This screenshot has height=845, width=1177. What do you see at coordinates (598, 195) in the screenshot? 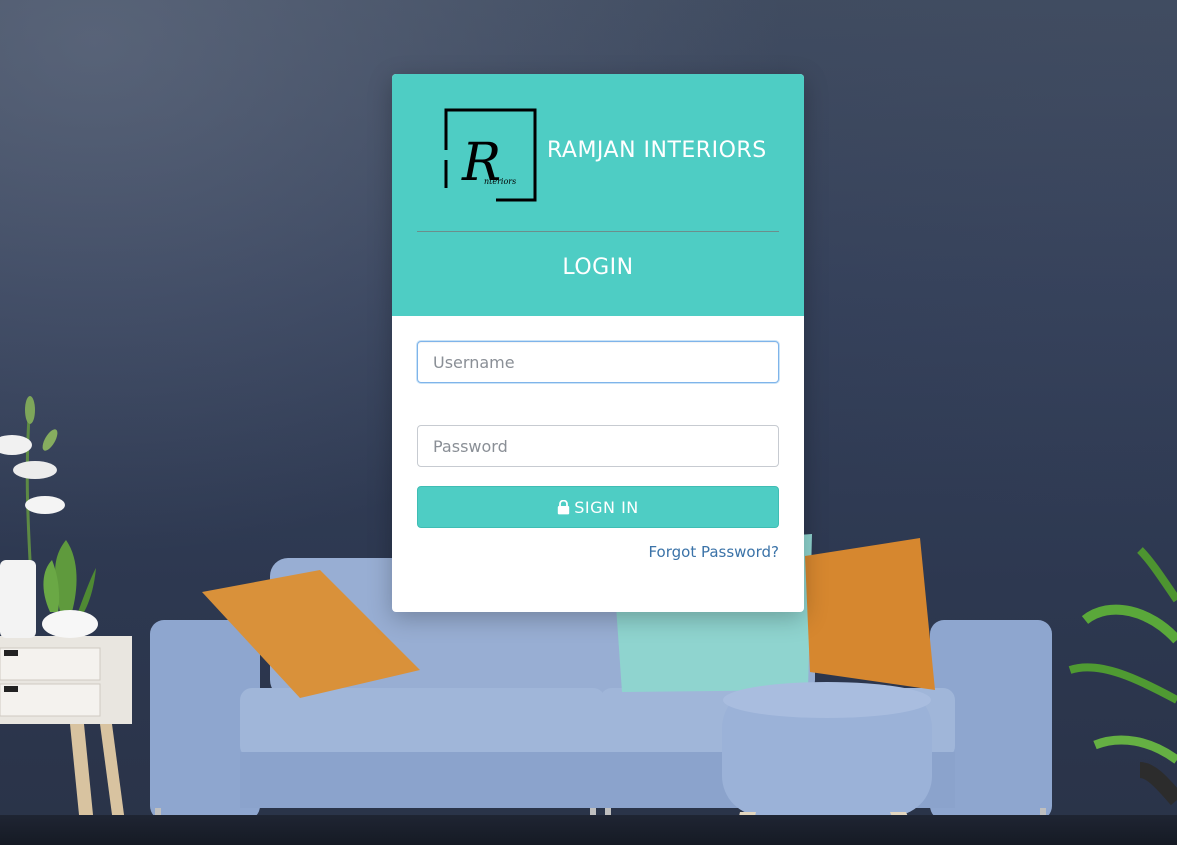
I see `card-header: R nteriors RAMJAN INTERIORS LOGIN` at bounding box center [598, 195].